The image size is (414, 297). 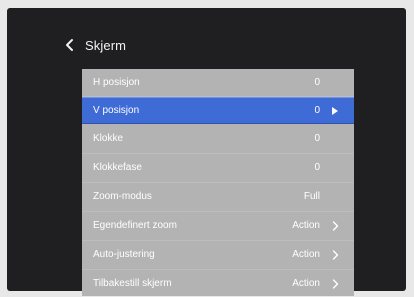 I want to click on menu-item-auto-adjust: Auto-justering Action, so click(x=218, y=254).